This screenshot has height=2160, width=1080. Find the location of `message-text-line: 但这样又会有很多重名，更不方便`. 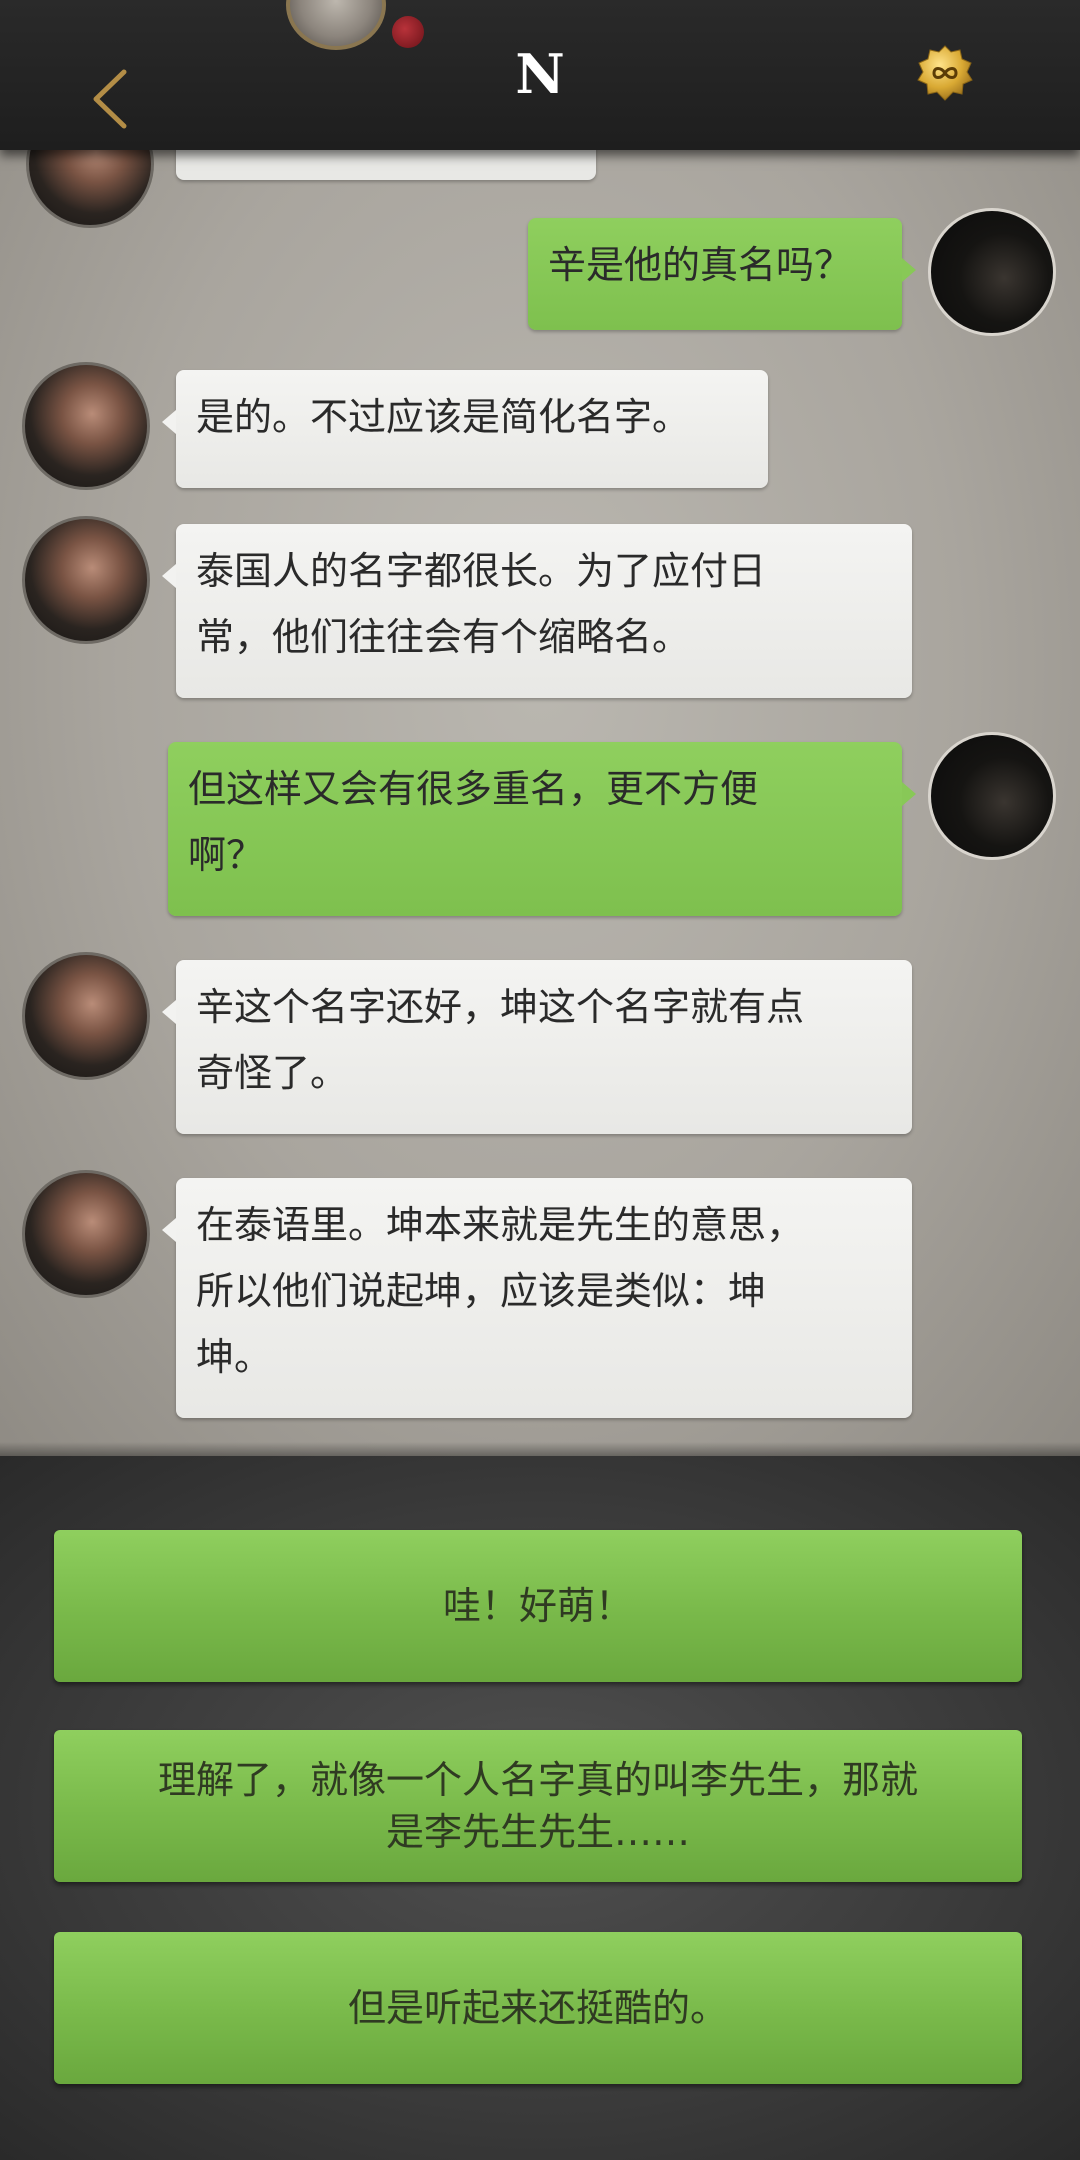

message-text-line: 但这样又会有很多重名，更不方便 is located at coordinates (473, 789).